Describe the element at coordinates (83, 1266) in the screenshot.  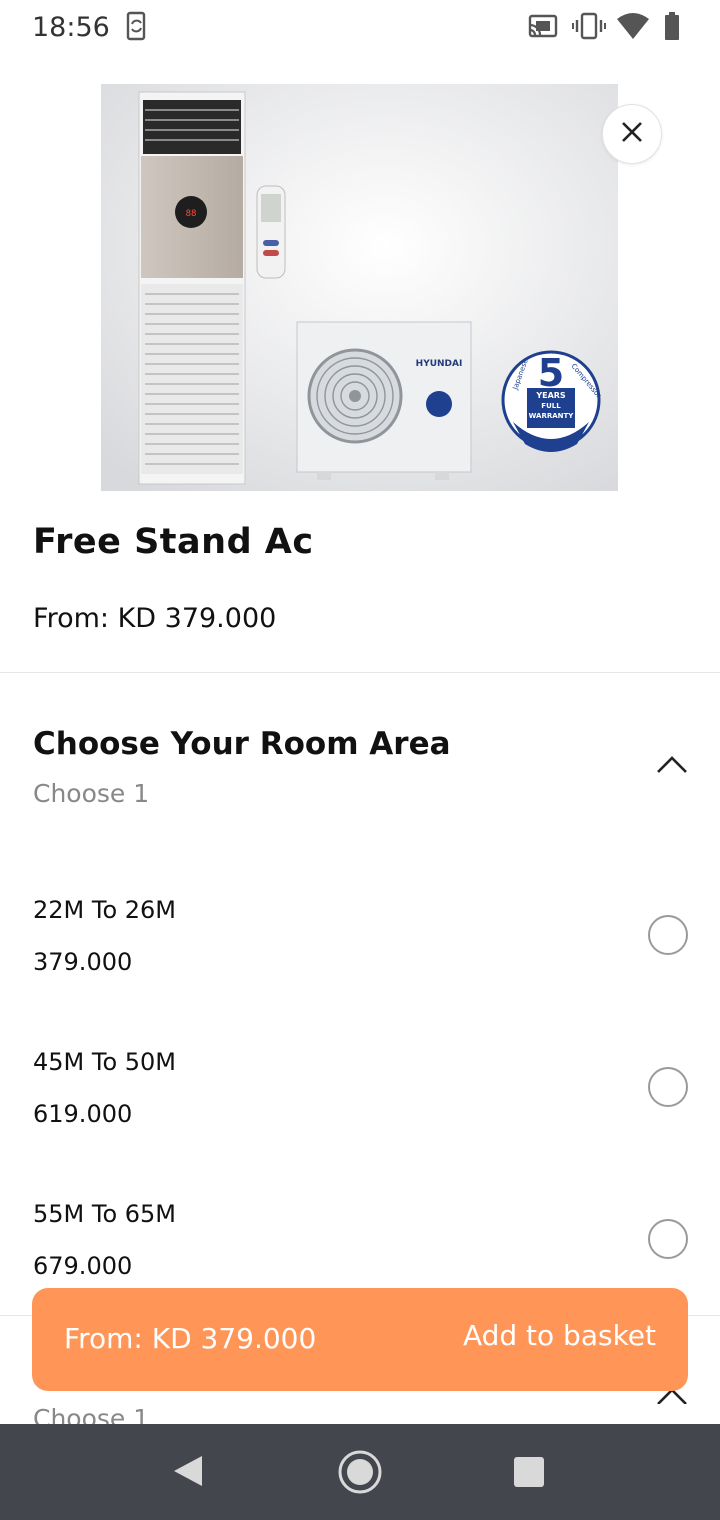
I see `option-price: 679.000` at that location.